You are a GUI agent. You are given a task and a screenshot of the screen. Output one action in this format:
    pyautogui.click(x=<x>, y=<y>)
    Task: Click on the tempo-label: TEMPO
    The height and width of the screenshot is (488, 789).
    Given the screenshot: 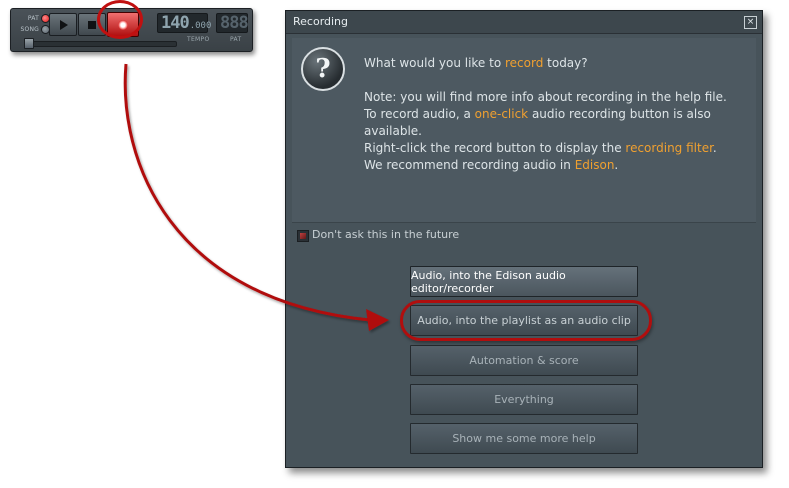 What is the action you would take?
    pyautogui.click(x=198, y=39)
    